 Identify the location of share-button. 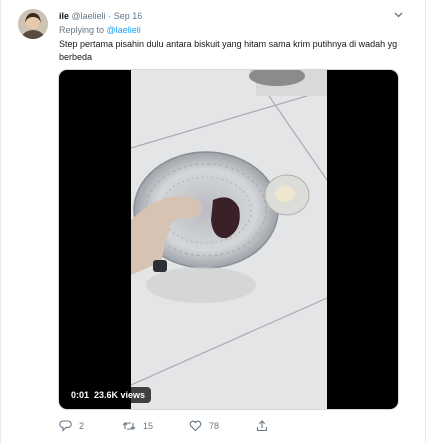
(262, 426).